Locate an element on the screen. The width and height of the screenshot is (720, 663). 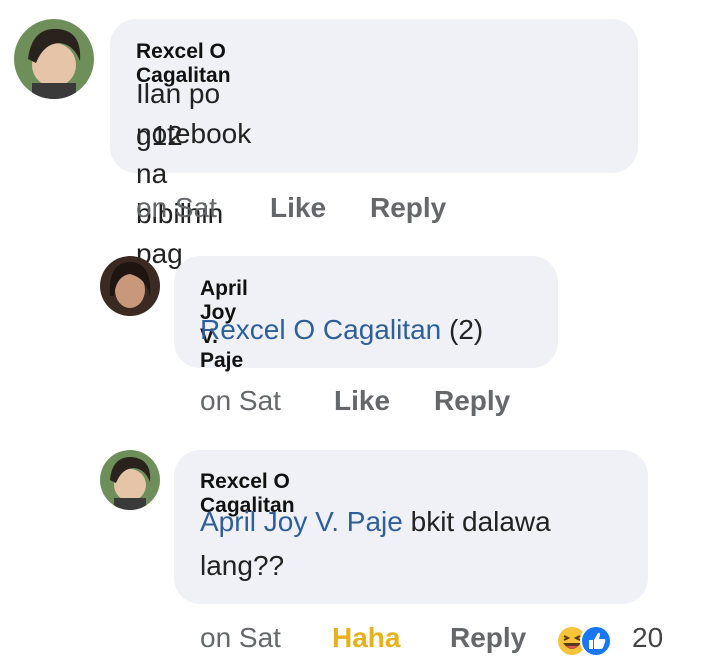
comment-text: Rexcel O Cagalitan (2) is located at coordinates (341, 330).